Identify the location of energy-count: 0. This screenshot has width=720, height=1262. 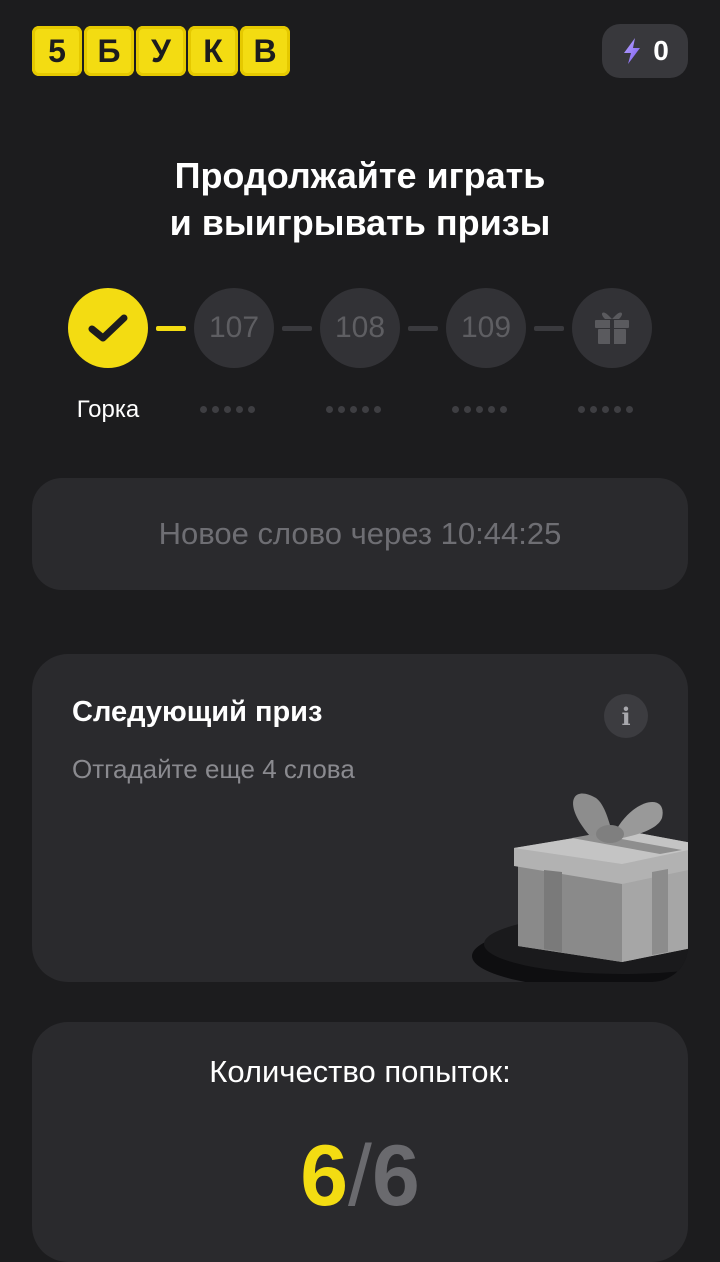
(661, 50).